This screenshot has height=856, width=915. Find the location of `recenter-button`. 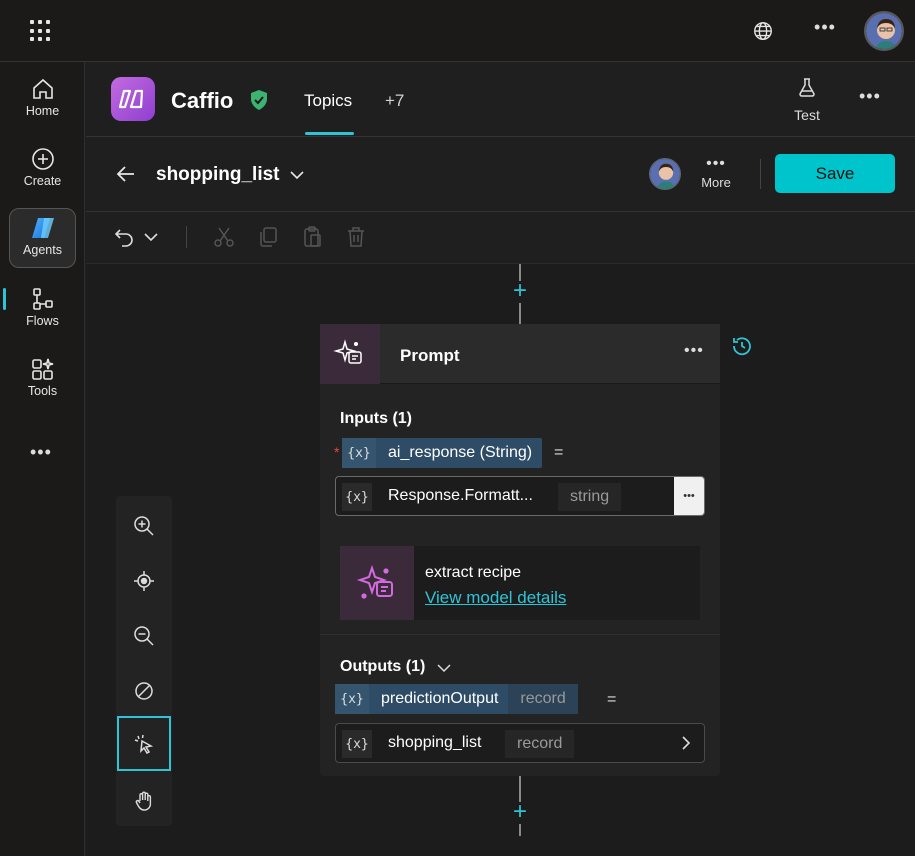

recenter-button is located at coordinates (144, 580).